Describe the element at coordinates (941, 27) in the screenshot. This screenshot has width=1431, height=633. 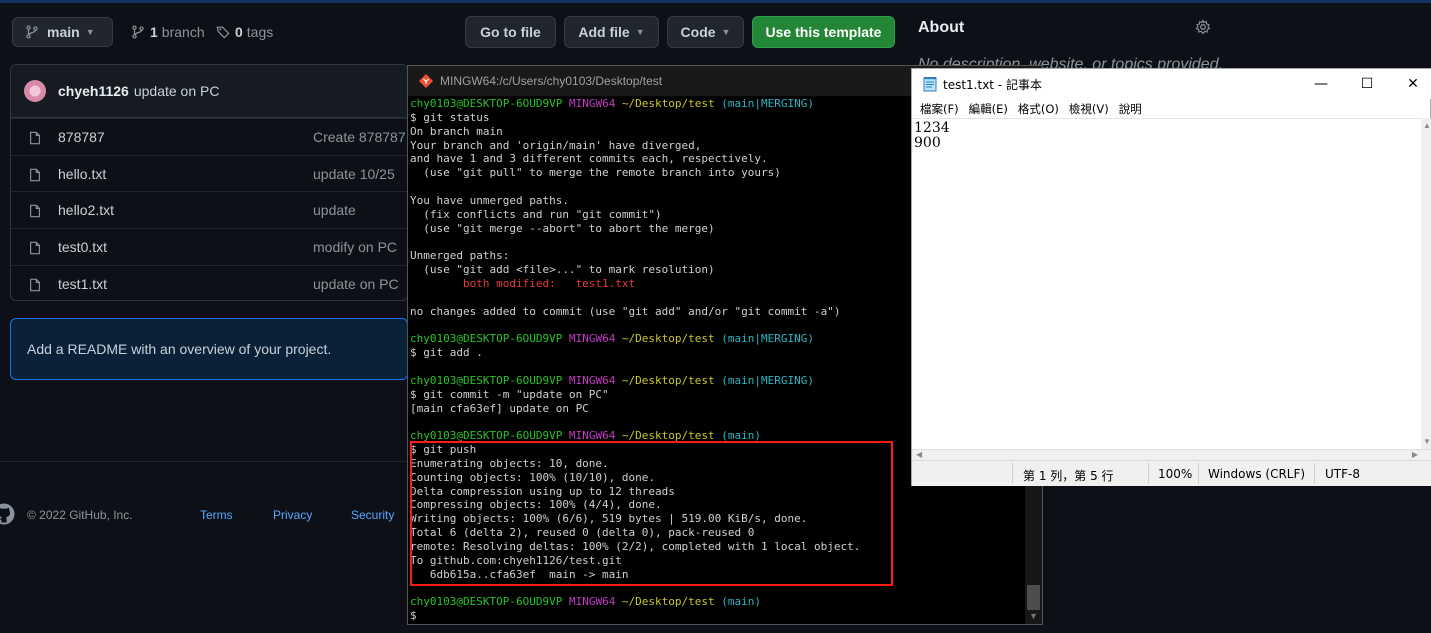
I see `about-heading: About` at that location.